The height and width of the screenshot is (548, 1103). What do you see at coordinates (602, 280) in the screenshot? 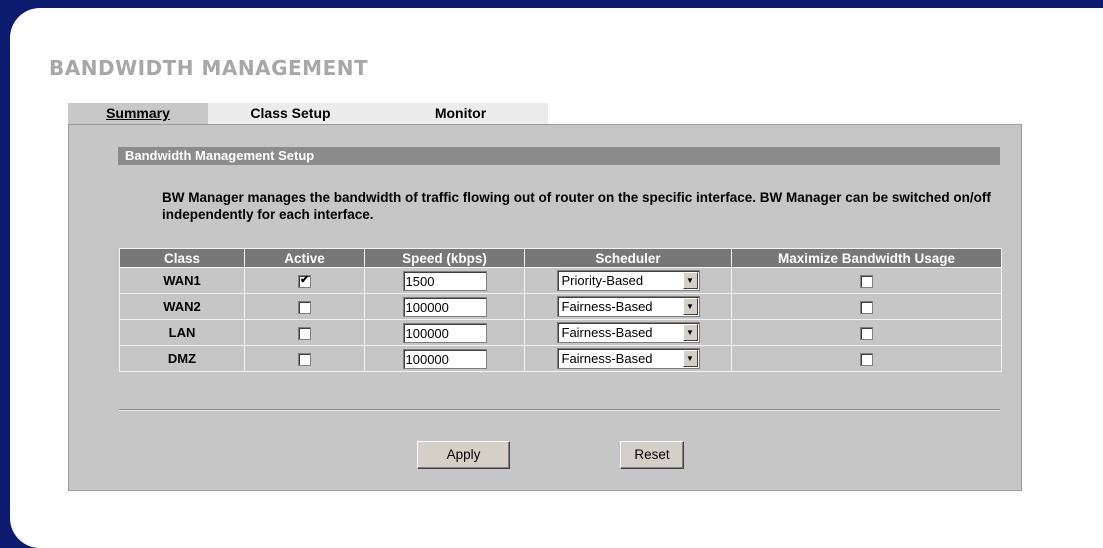
I see `scheduler-value: Priority-Based` at bounding box center [602, 280].